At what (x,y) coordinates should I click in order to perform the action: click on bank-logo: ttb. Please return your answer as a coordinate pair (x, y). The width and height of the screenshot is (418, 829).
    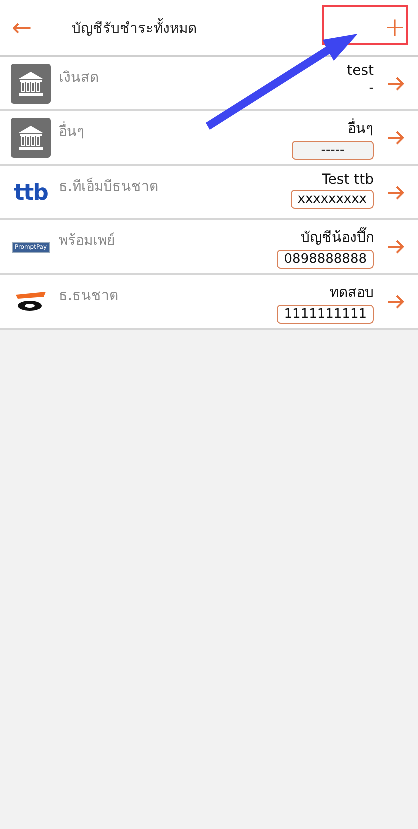
    Looking at the image, I should click on (31, 193).